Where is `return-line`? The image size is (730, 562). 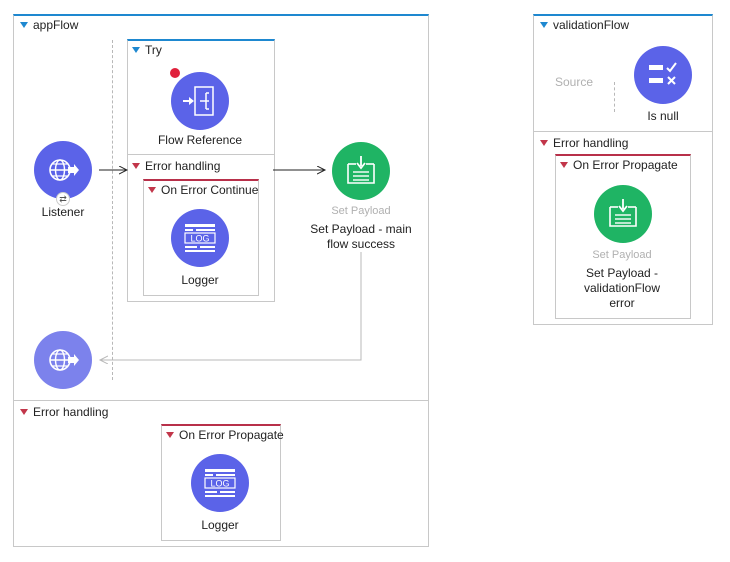
return-line is located at coordinates (231, 306).